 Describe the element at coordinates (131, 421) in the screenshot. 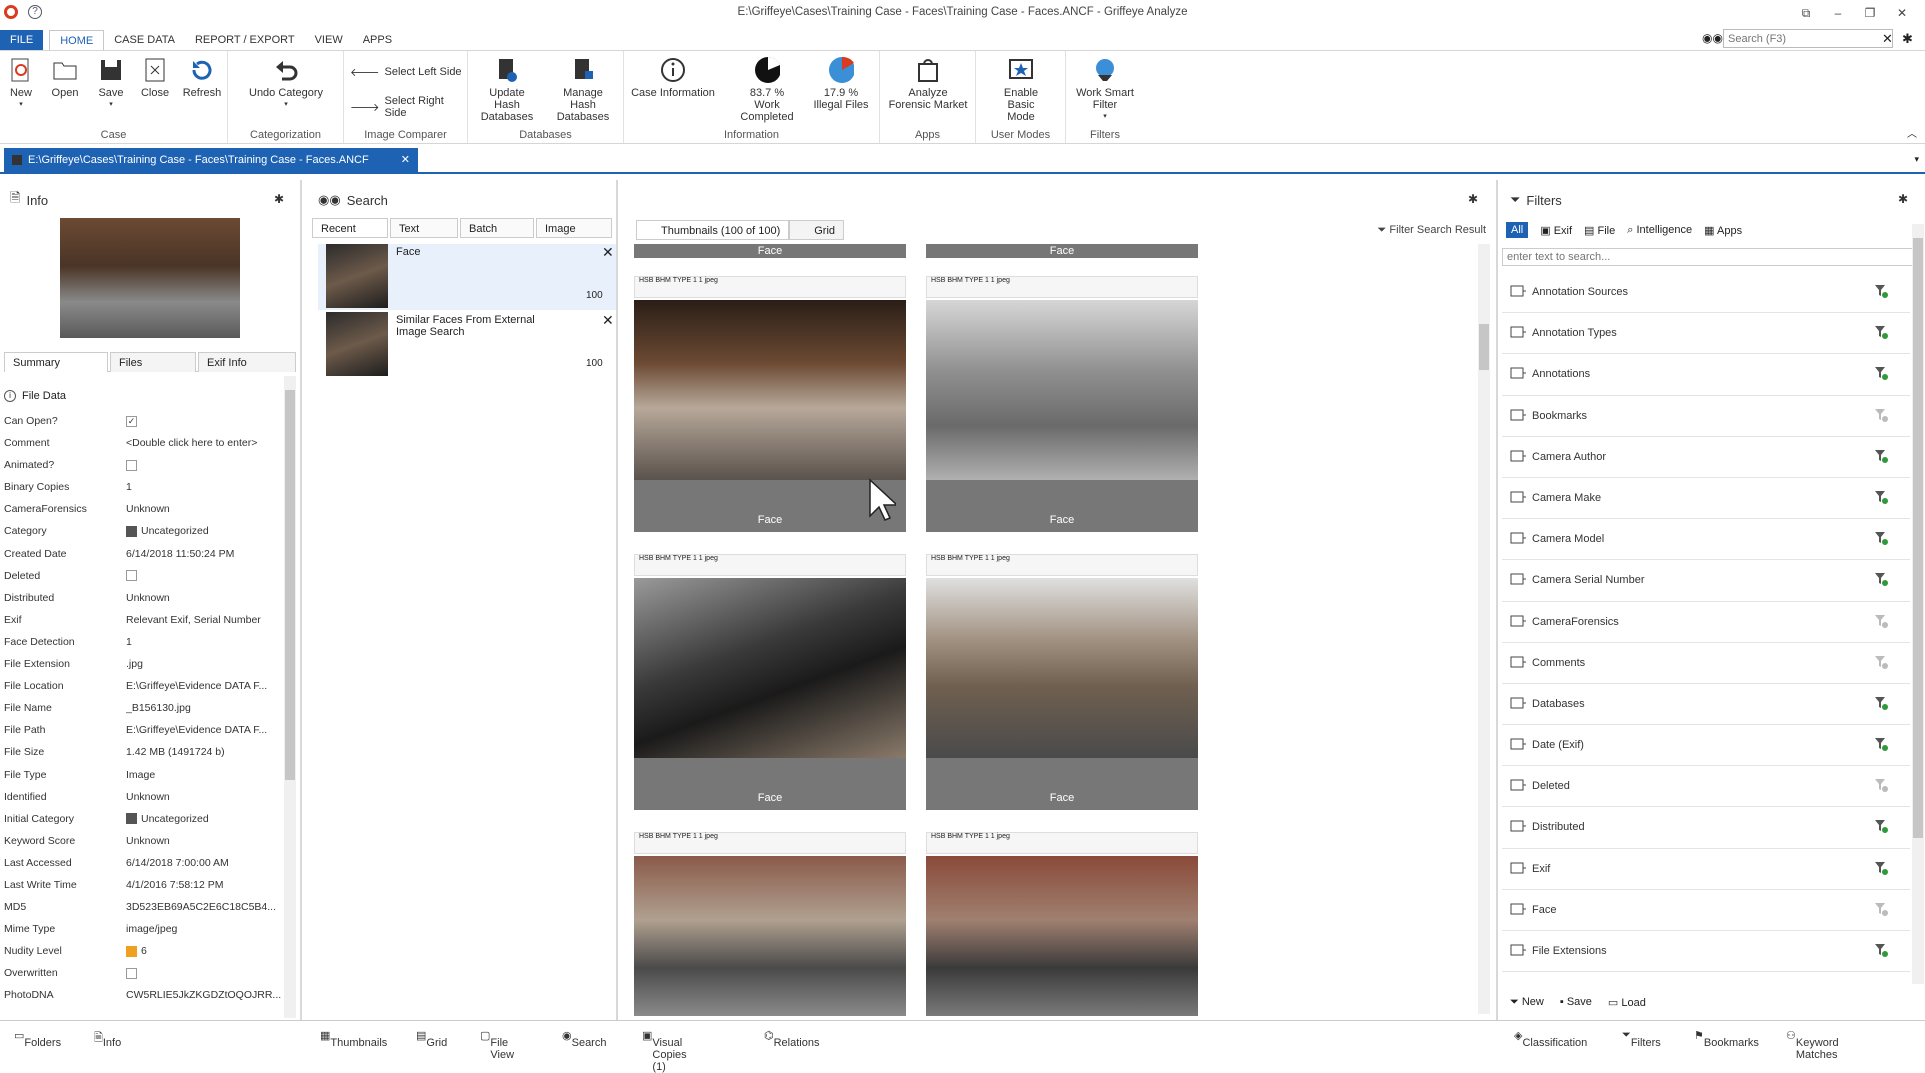

I see `checkbox: ✓` at that location.